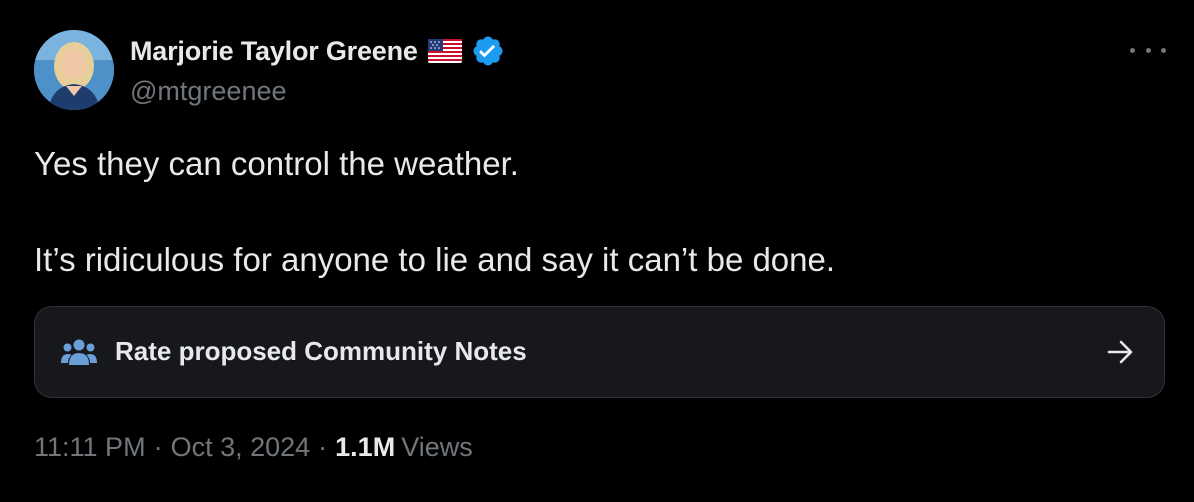 This screenshot has width=1194, height=502. I want to click on people-icon, so click(79, 352).